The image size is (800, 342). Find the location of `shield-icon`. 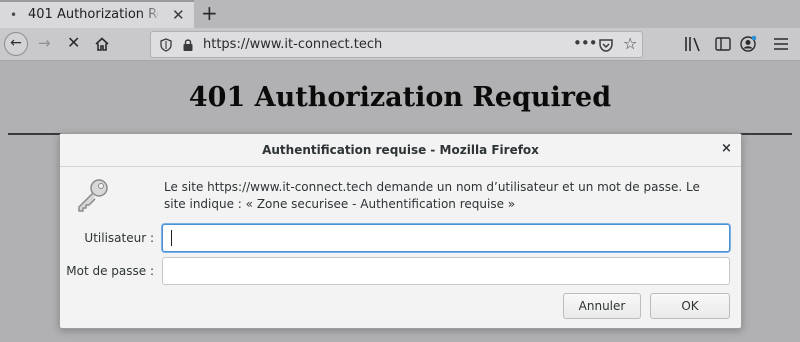

shield-icon is located at coordinates (166, 45).